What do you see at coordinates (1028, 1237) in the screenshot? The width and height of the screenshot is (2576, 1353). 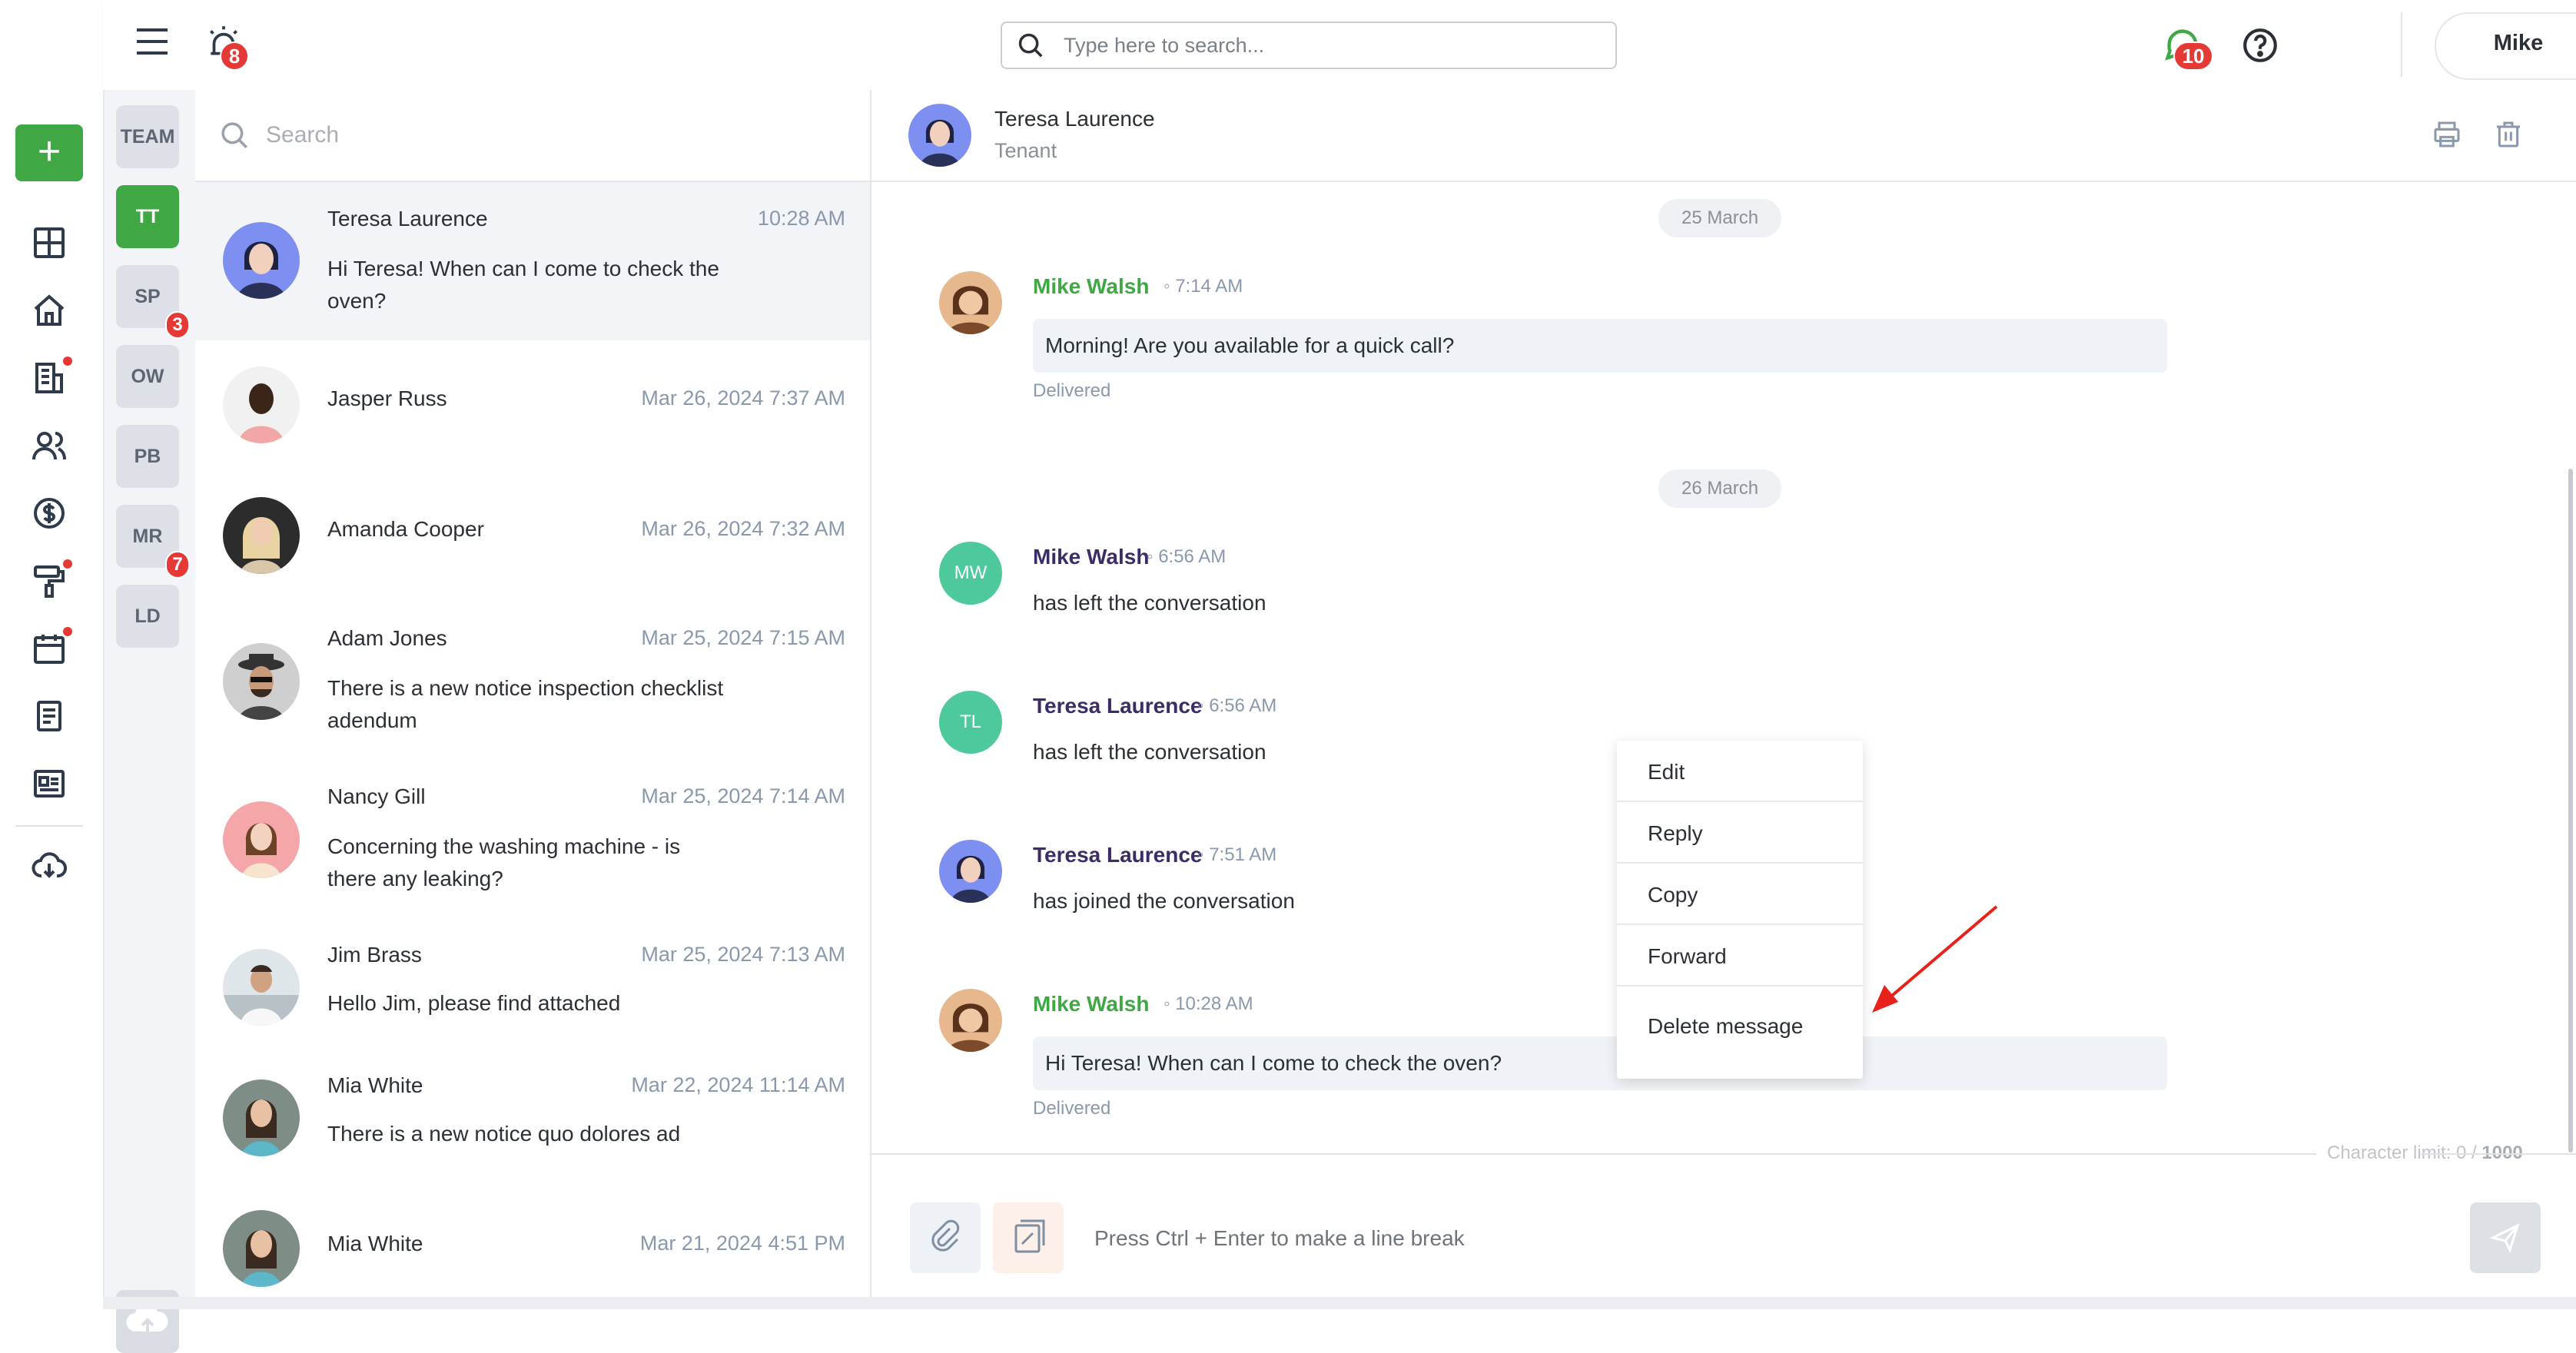 I see `template-button` at bounding box center [1028, 1237].